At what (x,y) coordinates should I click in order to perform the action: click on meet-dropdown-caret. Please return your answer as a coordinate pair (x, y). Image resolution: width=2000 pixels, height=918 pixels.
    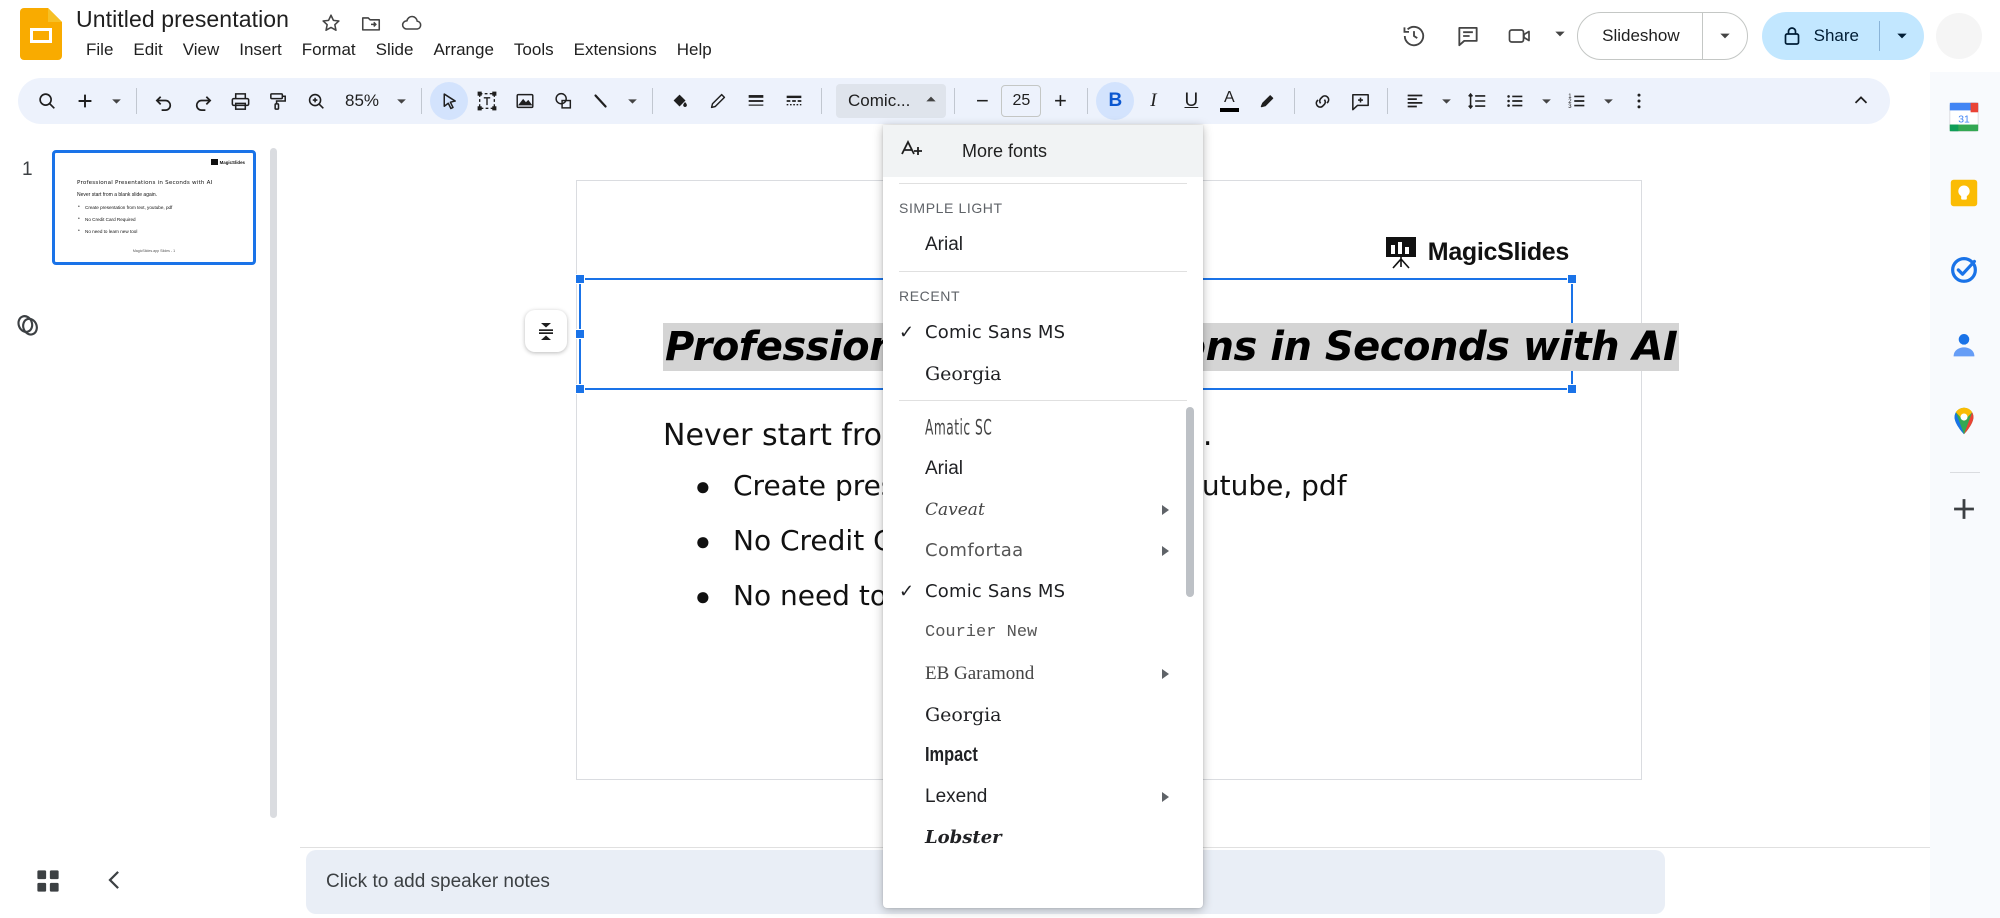
    Looking at the image, I should click on (1560, 36).